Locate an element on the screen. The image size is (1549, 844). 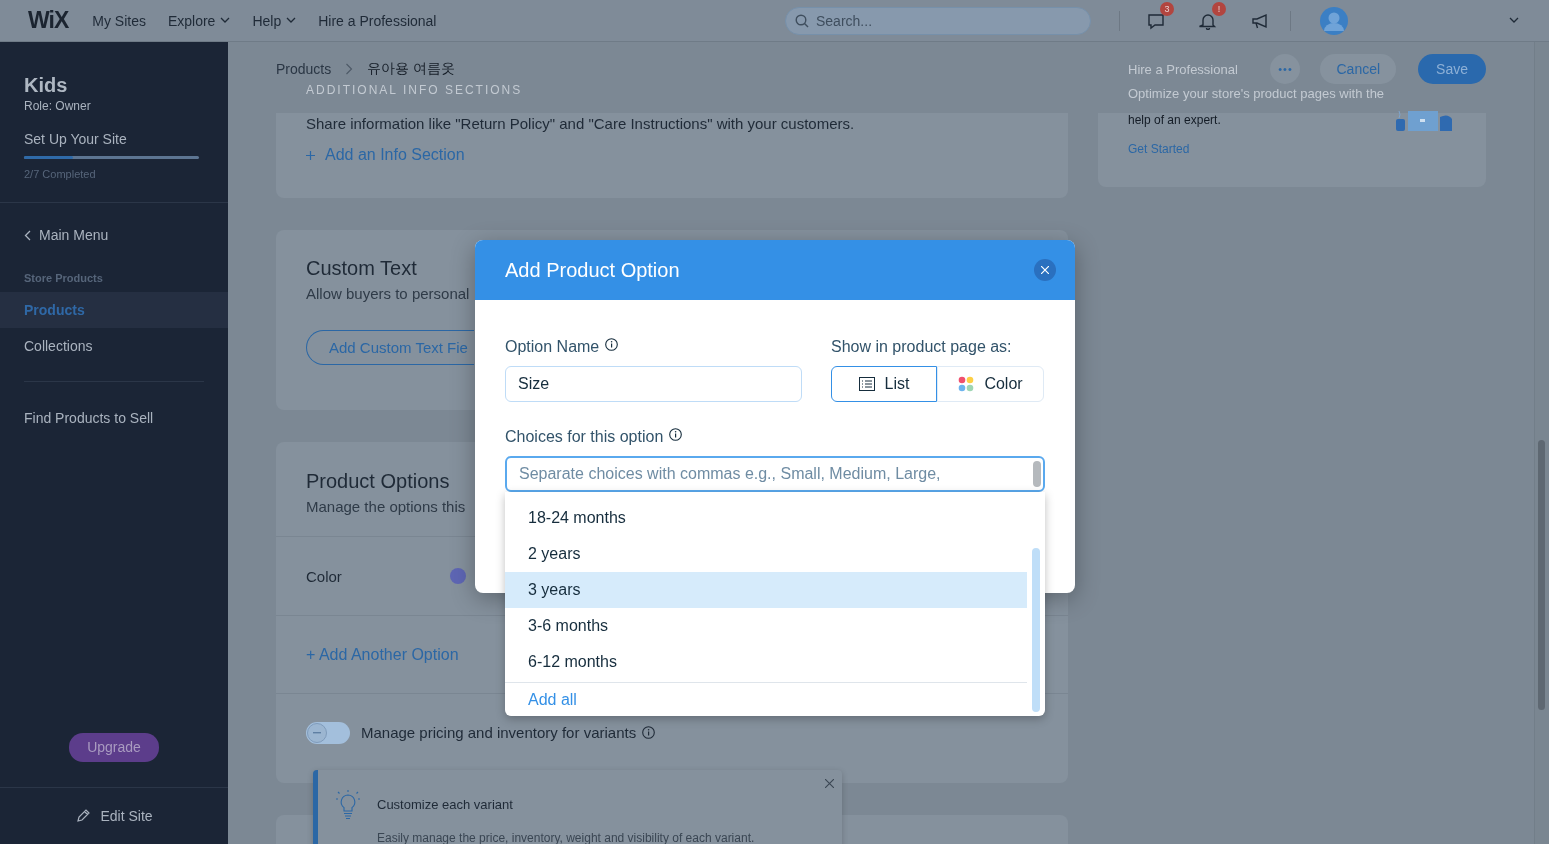
sidebar-item: Find Products to Sell is located at coordinates (114, 418).